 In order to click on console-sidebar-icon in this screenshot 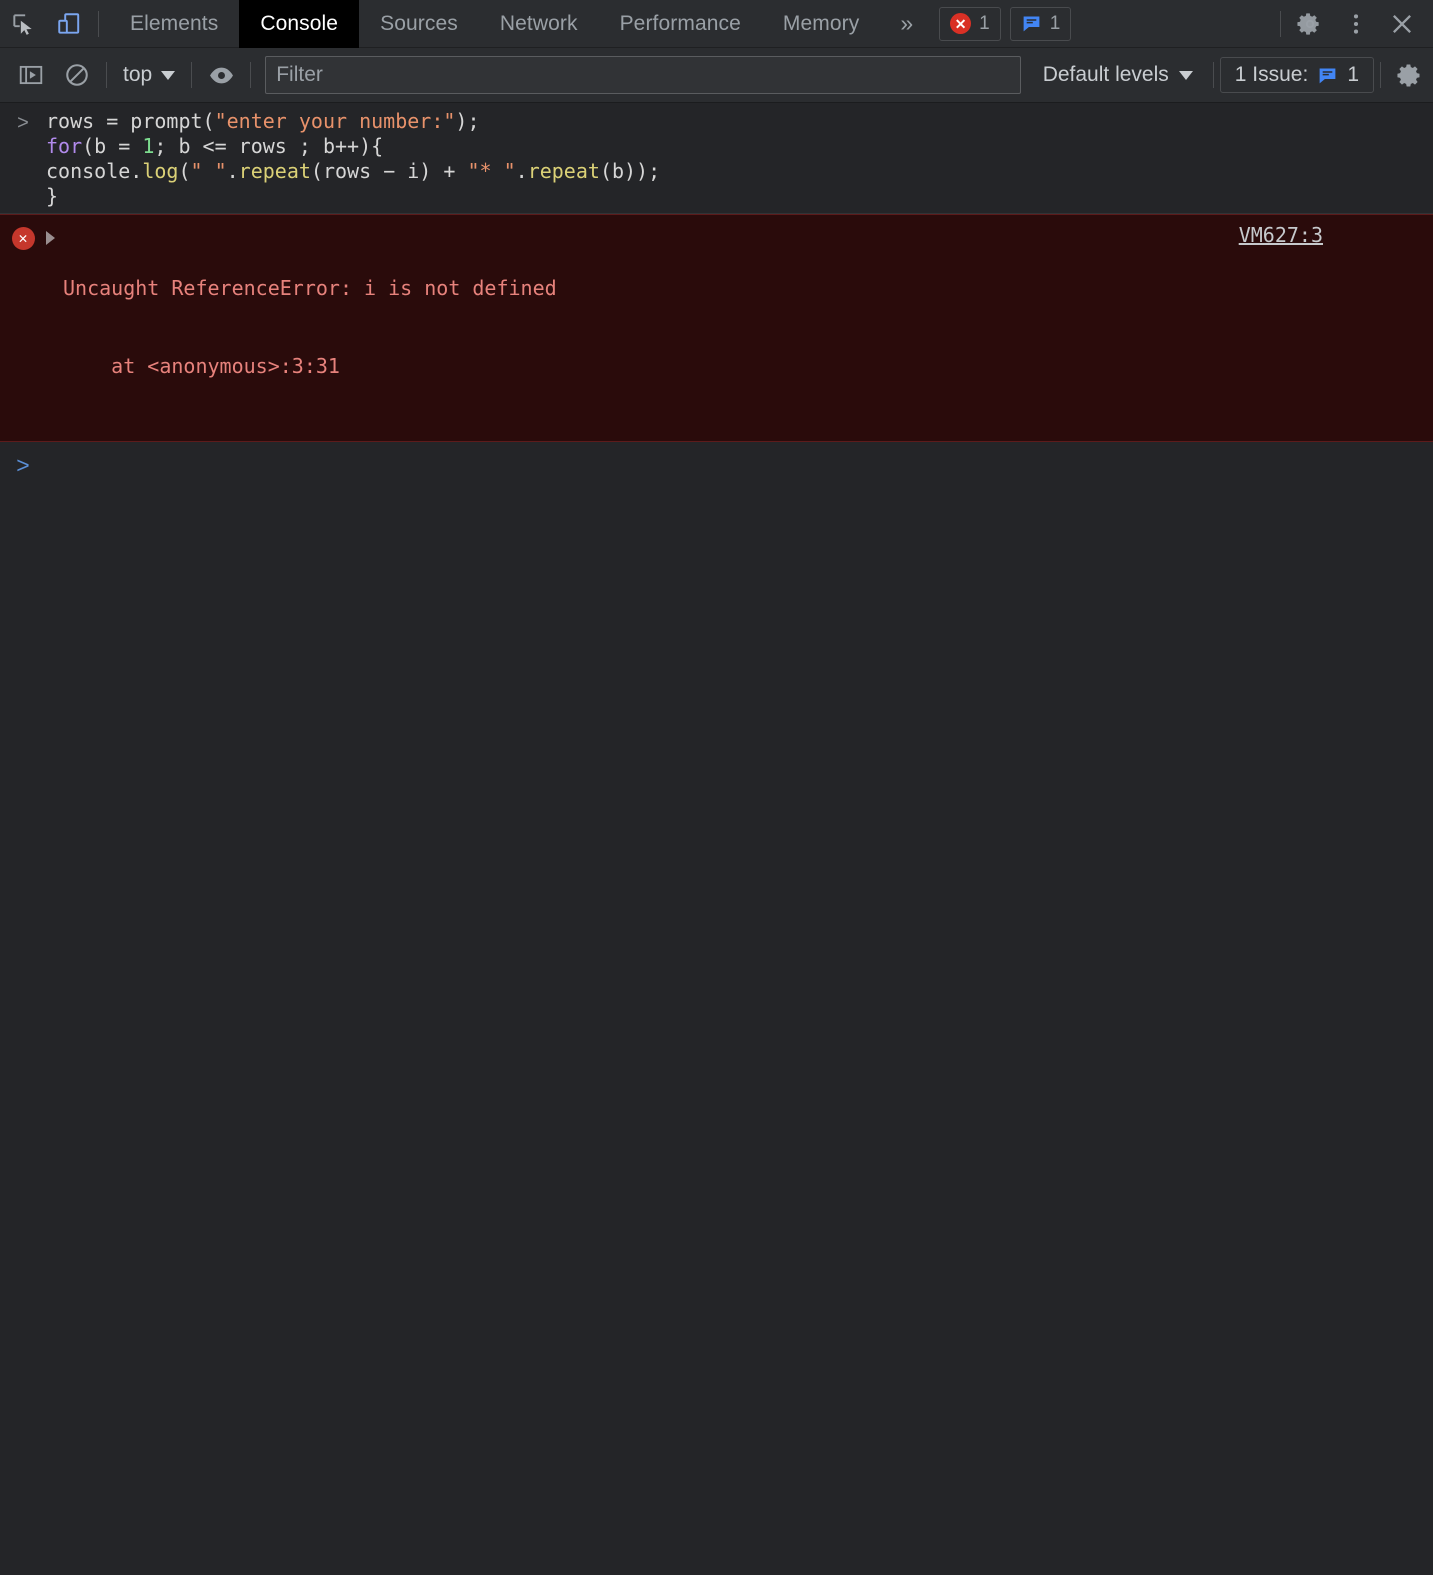, I will do `click(31, 75)`.